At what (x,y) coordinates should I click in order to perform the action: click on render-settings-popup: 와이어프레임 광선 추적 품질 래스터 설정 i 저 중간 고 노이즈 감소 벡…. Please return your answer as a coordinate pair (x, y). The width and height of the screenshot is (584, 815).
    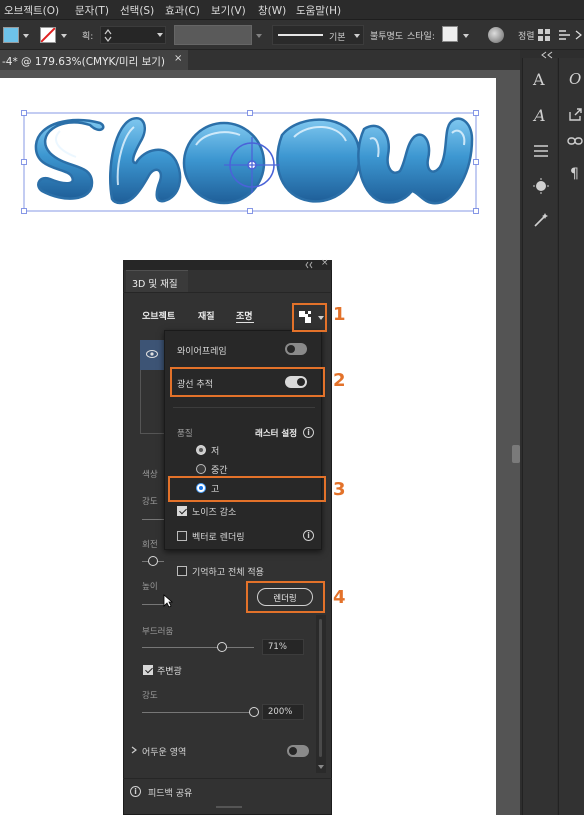
    Looking at the image, I should click on (243, 440).